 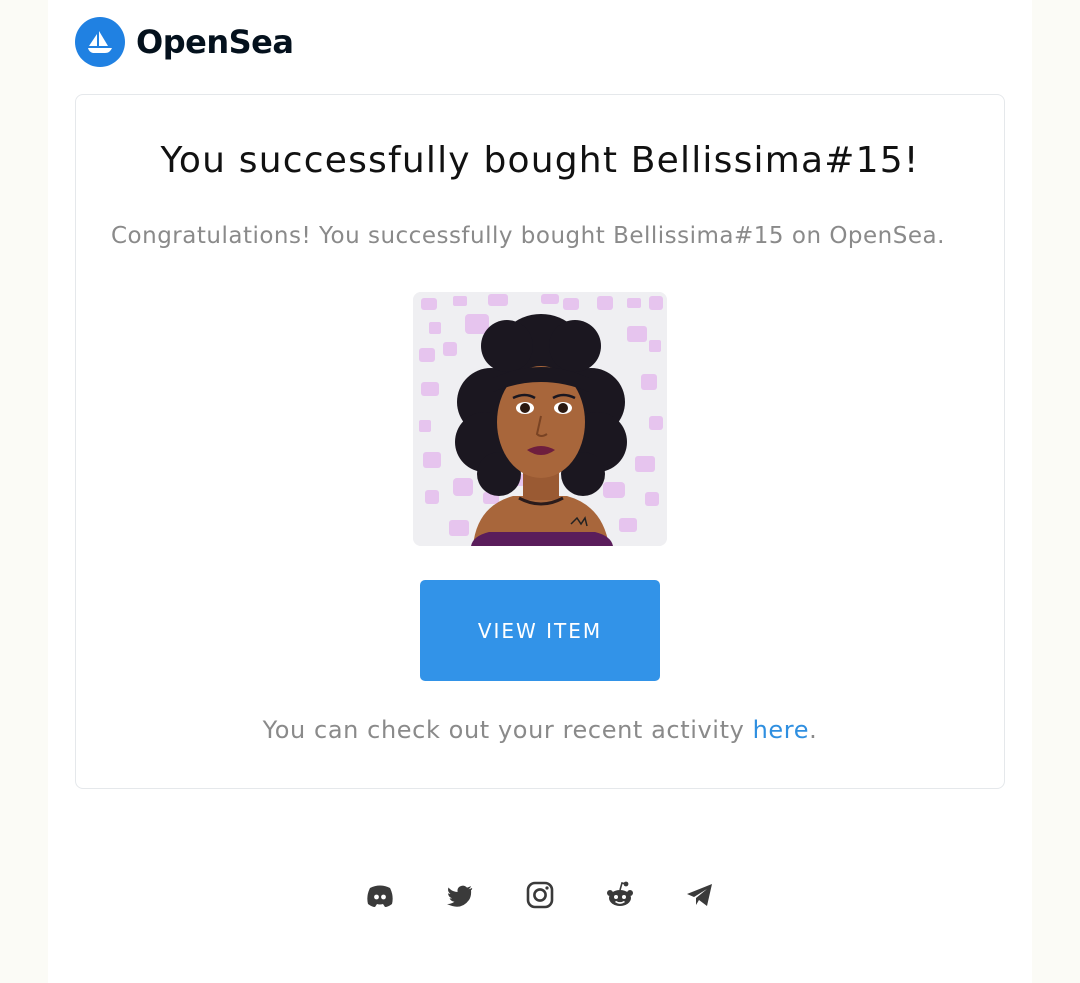 What do you see at coordinates (215, 42) in the screenshot?
I see `brand-name: OpenSea` at bounding box center [215, 42].